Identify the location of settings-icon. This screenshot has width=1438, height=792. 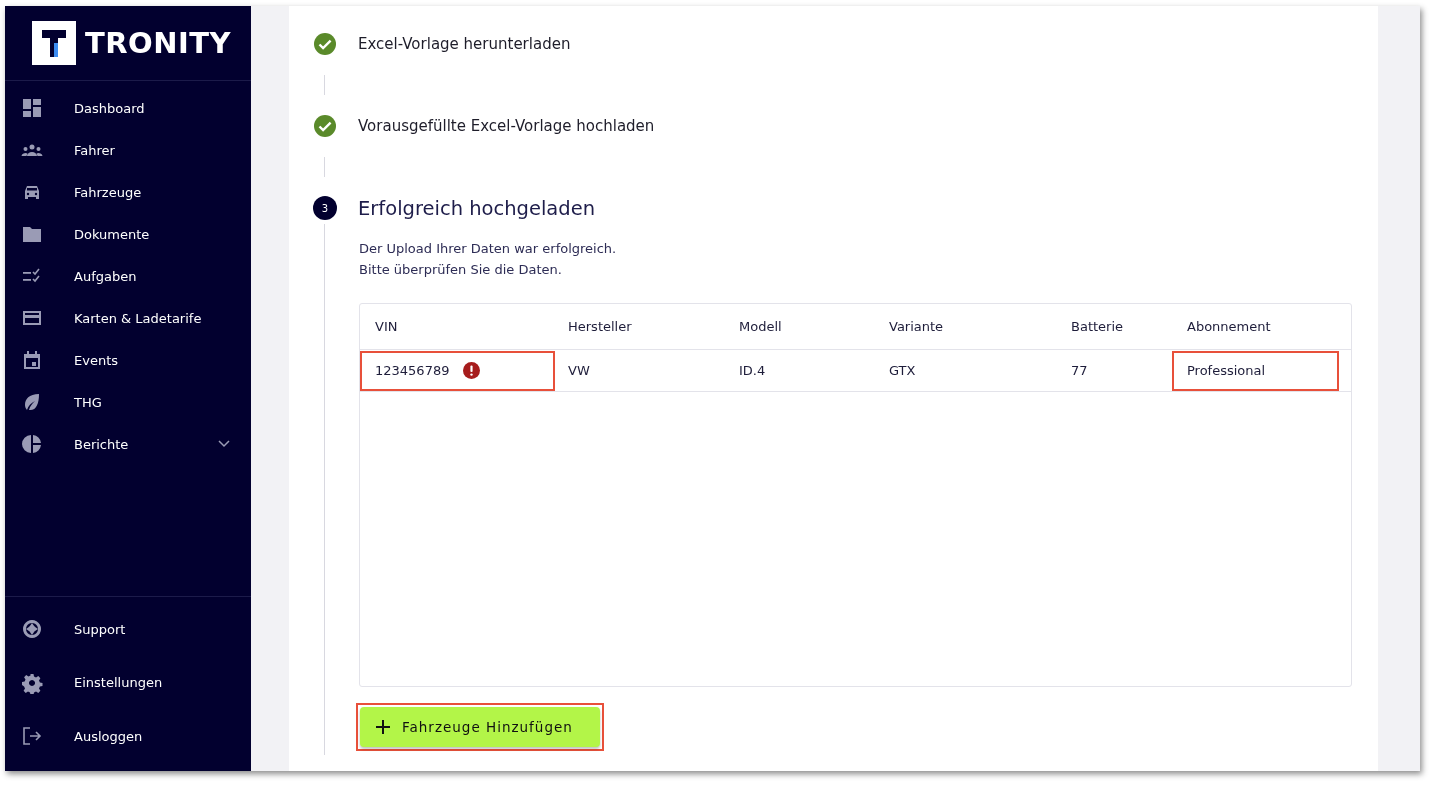
(32, 682).